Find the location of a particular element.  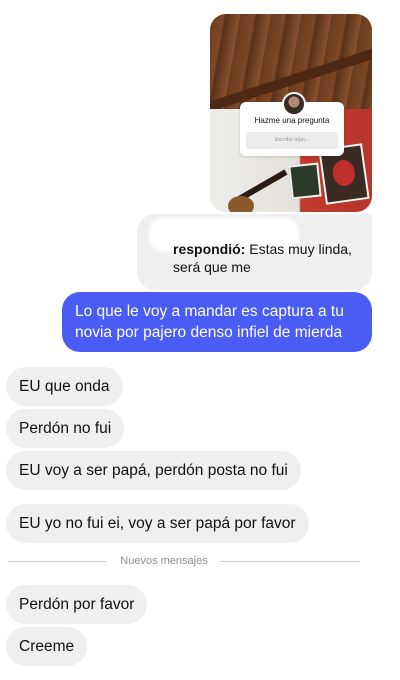

divider-label: Nuevos mensajes is located at coordinates (164, 561).